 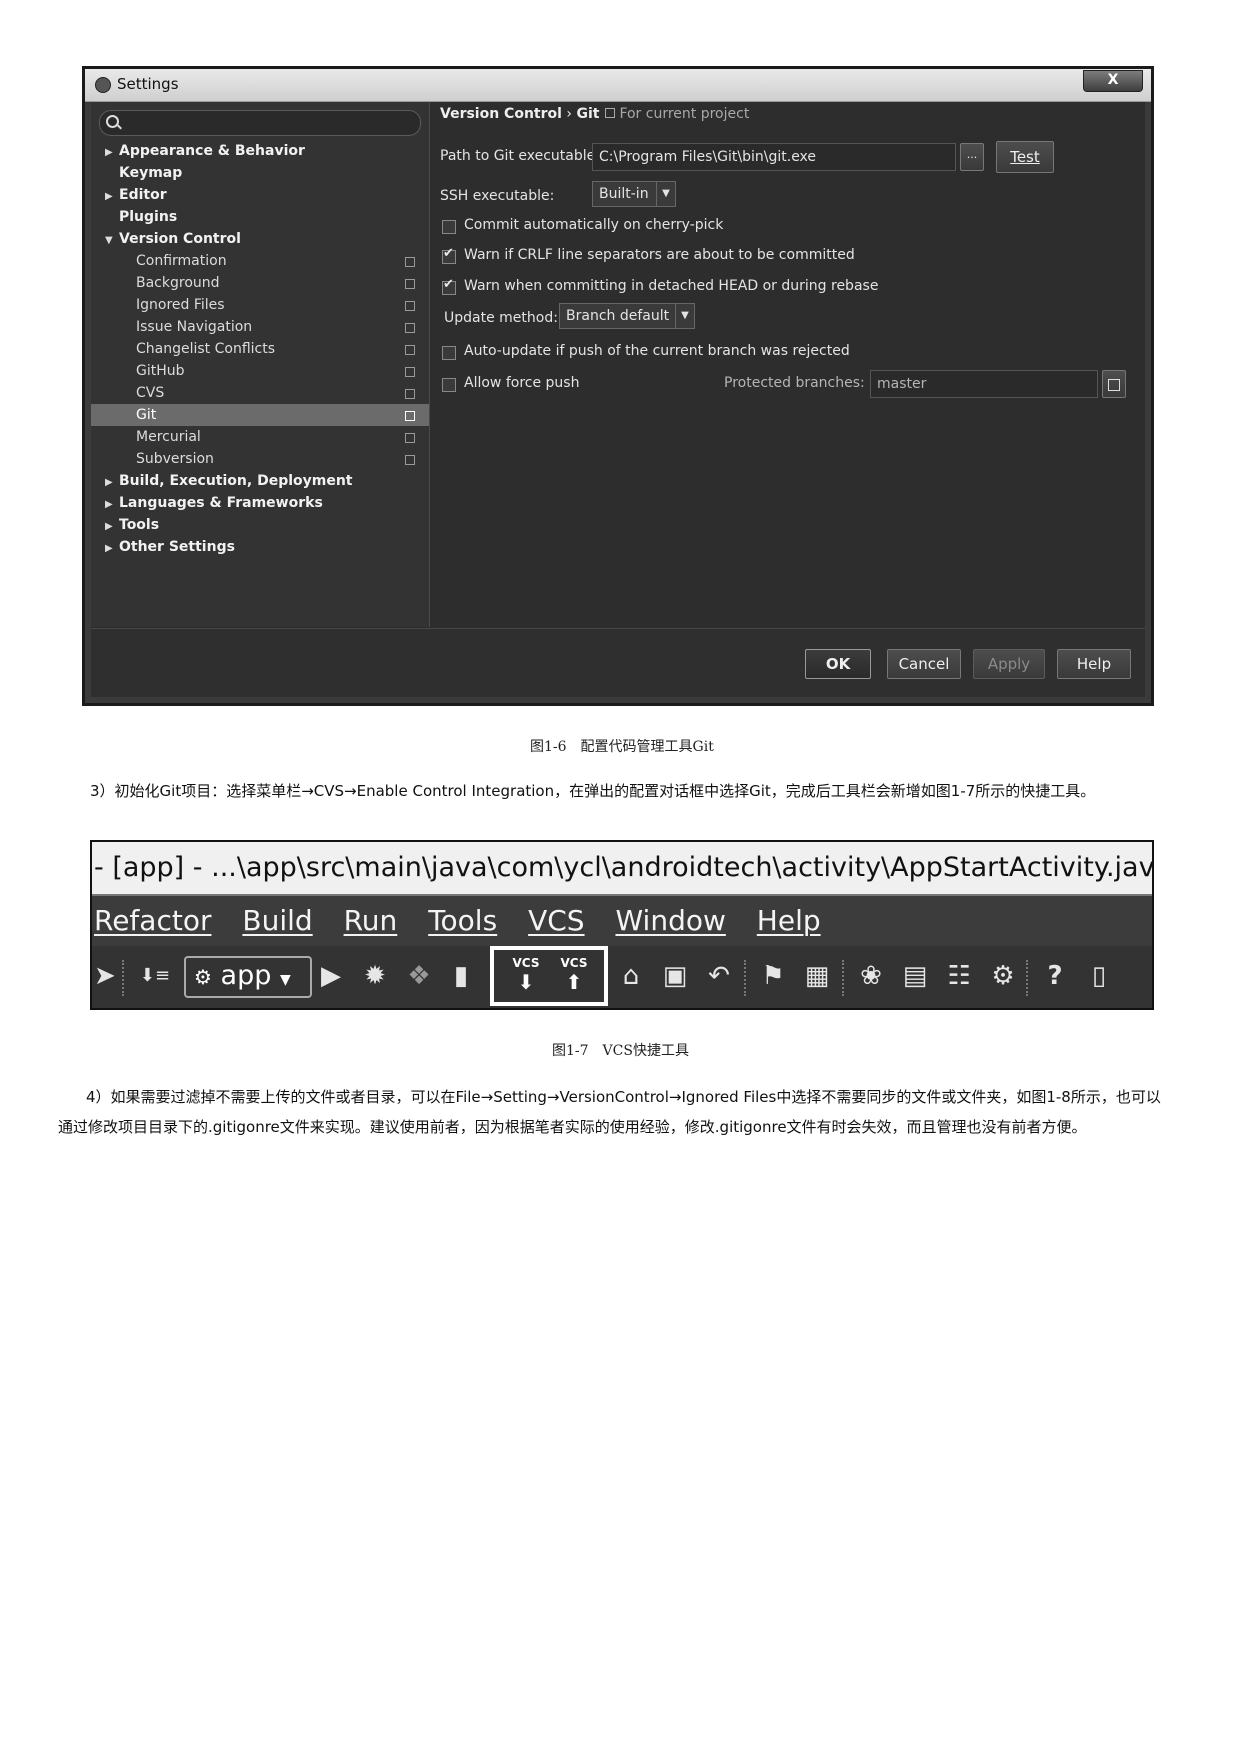 What do you see at coordinates (277, 920) in the screenshot?
I see `menu-build: Build` at bounding box center [277, 920].